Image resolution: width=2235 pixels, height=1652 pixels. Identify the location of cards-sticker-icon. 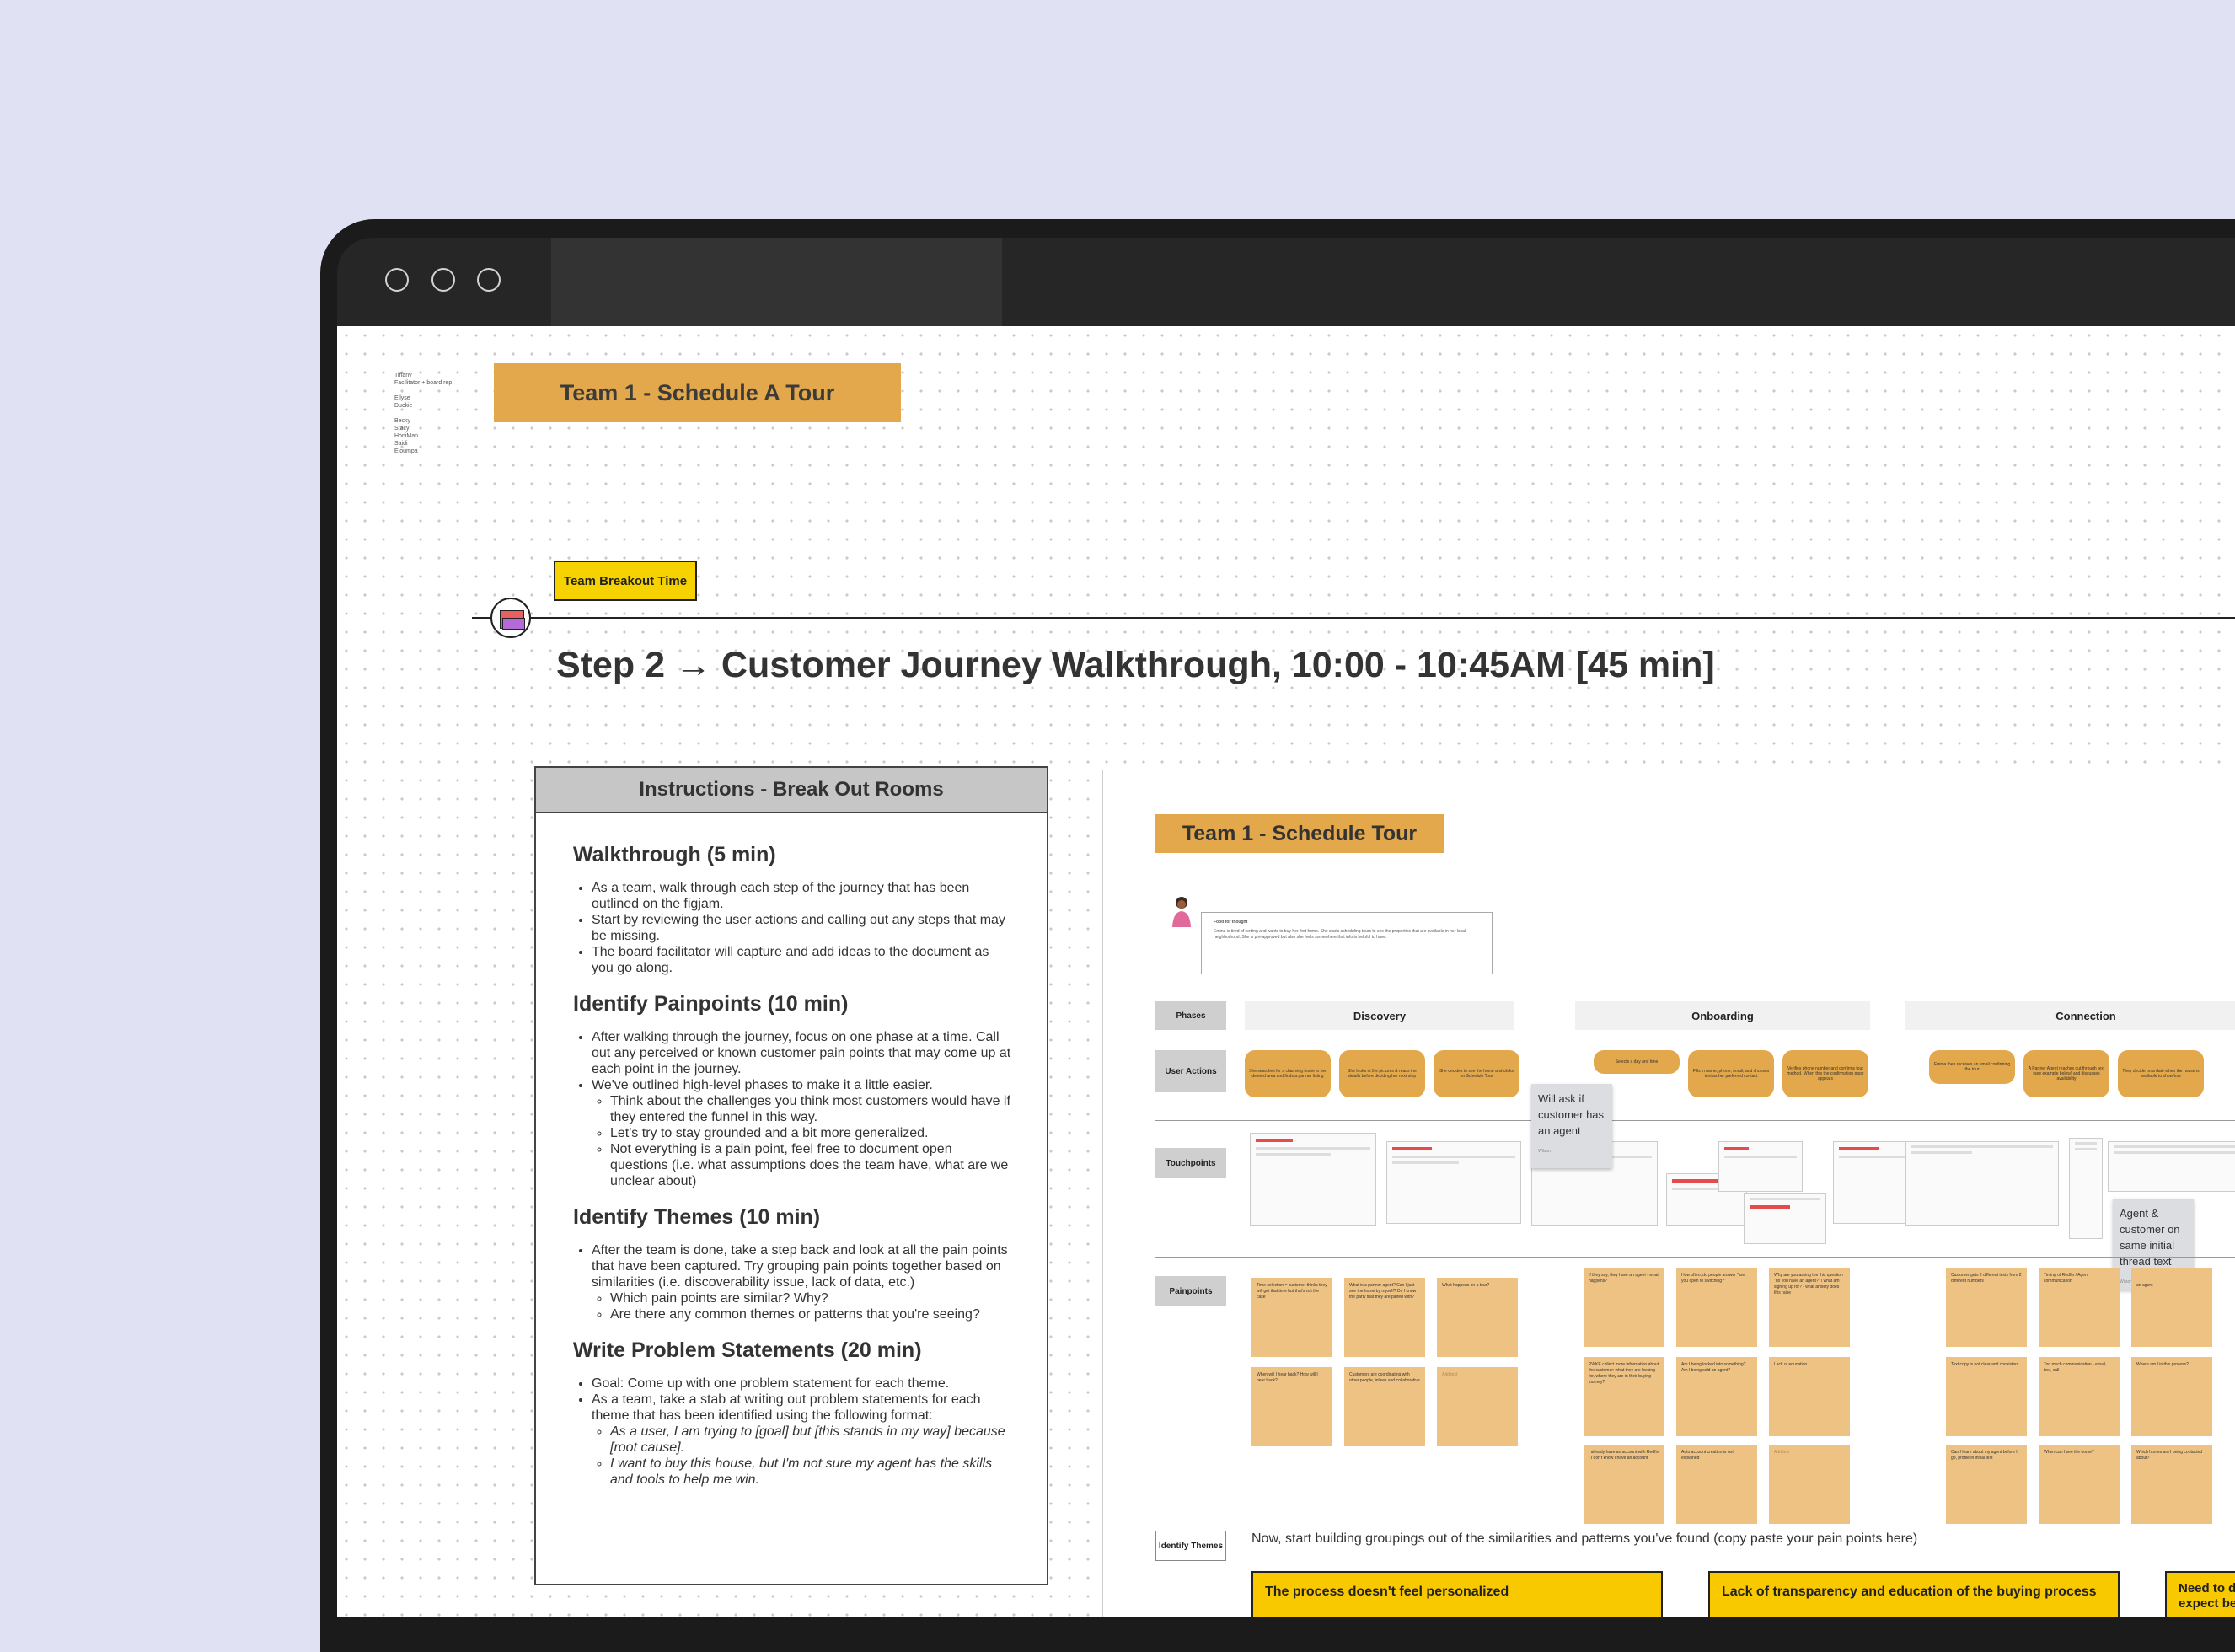
(510, 618).